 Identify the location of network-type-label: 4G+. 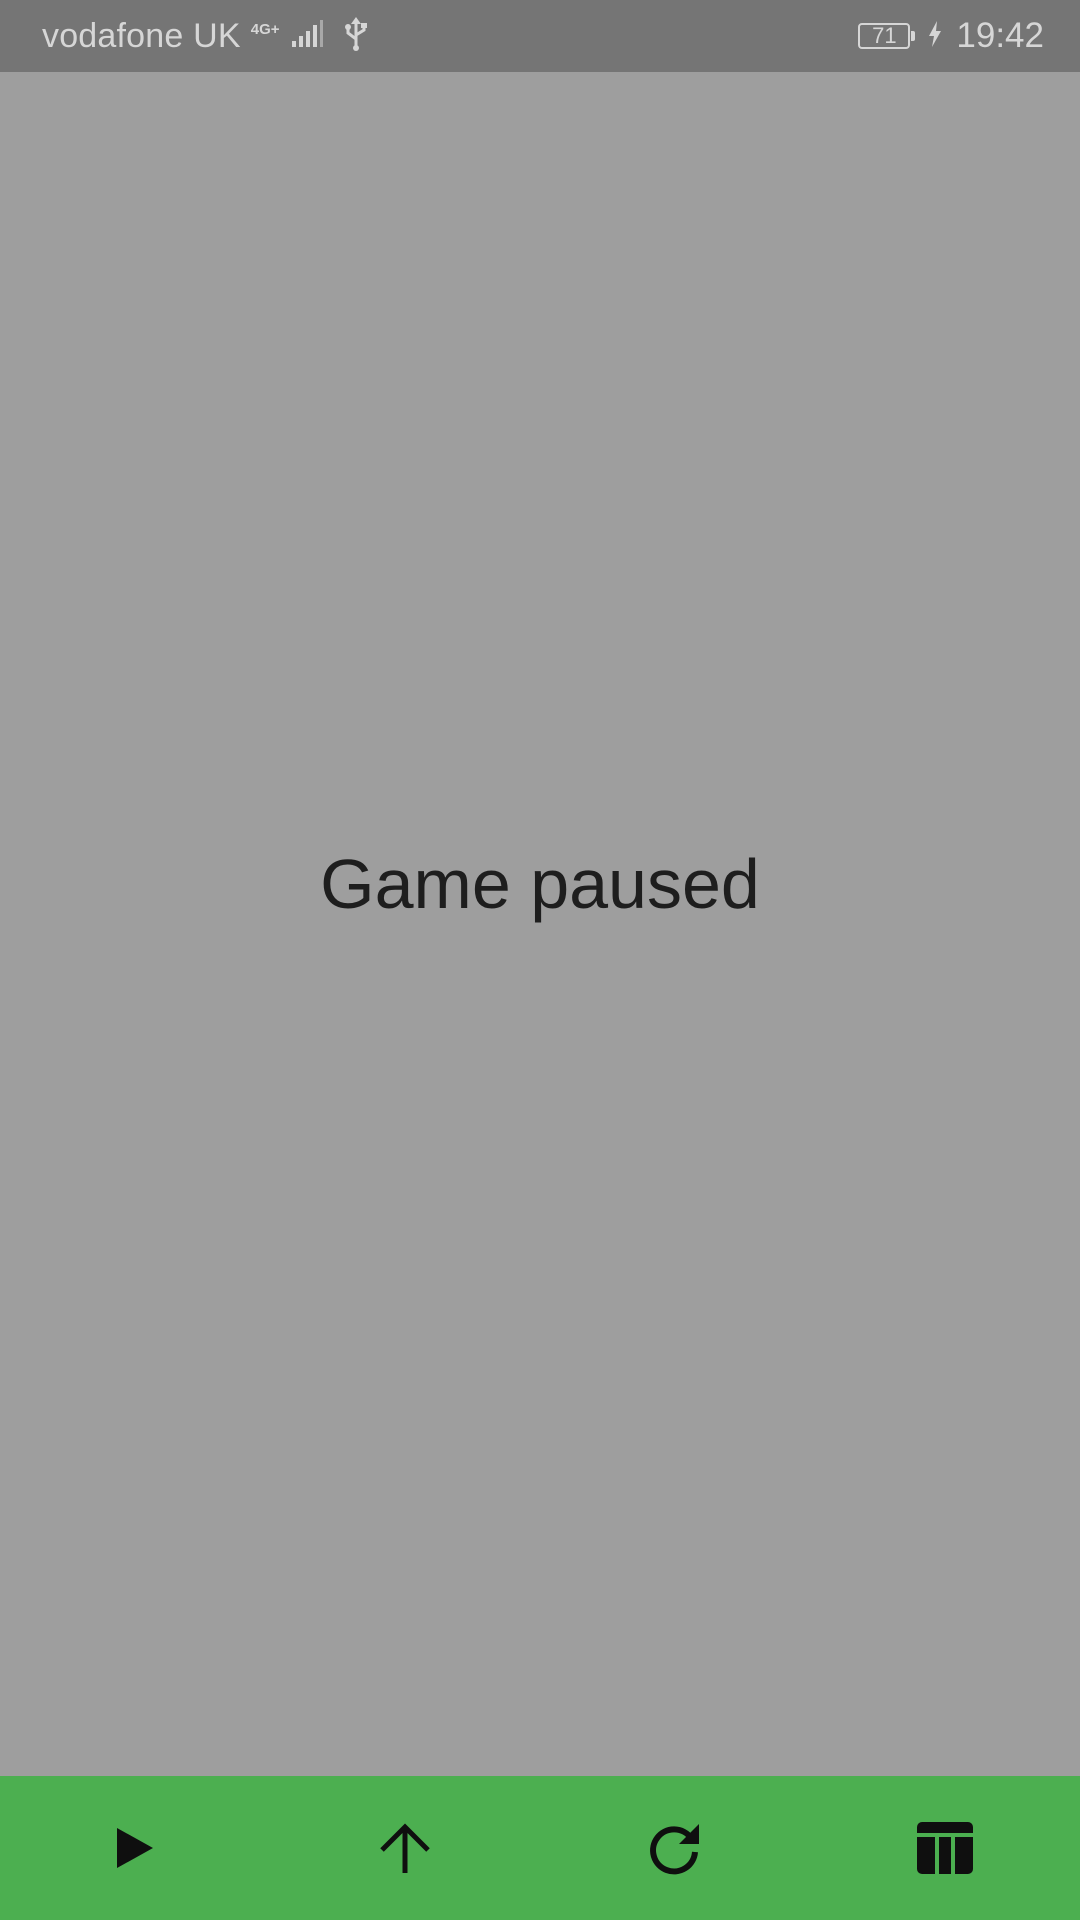
(265, 29).